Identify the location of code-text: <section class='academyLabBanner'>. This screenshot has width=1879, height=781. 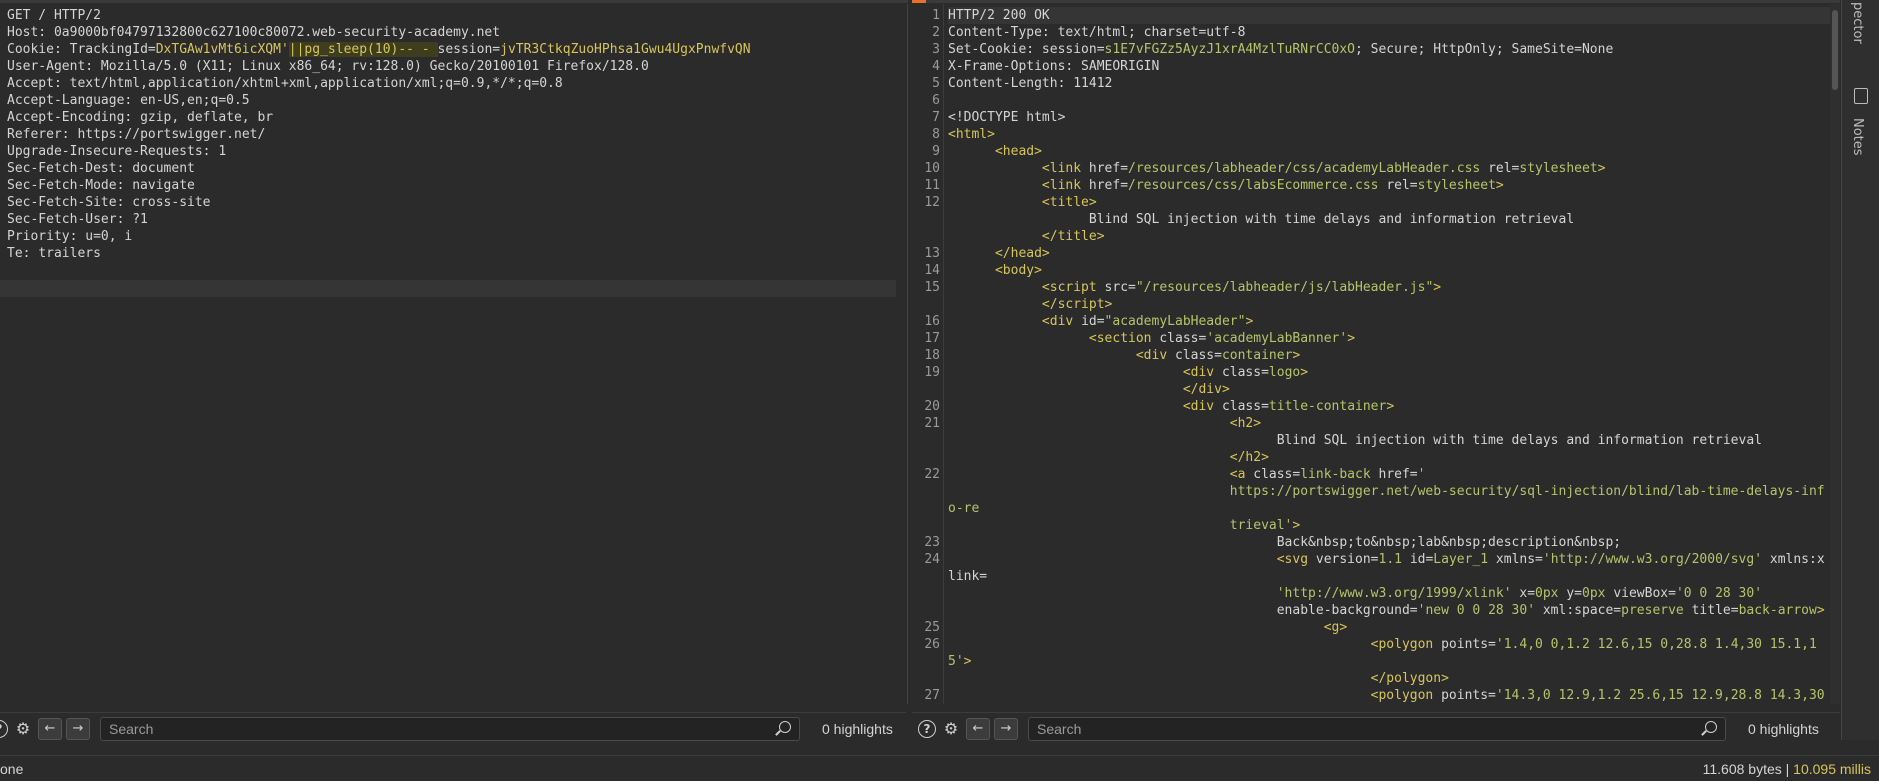
(1222, 338).